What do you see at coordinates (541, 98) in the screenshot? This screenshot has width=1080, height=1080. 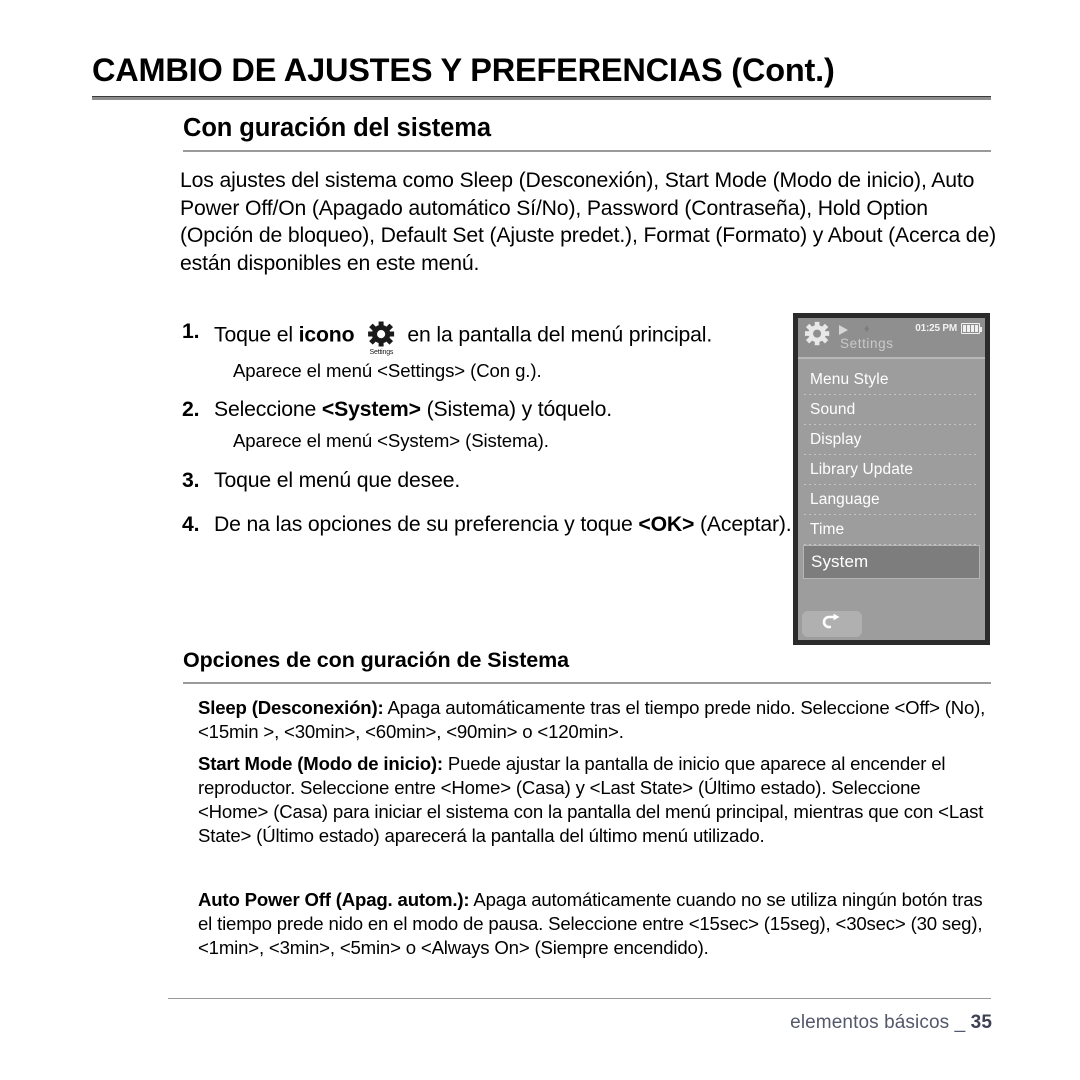 I see `chapter-title-rule` at bounding box center [541, 98].